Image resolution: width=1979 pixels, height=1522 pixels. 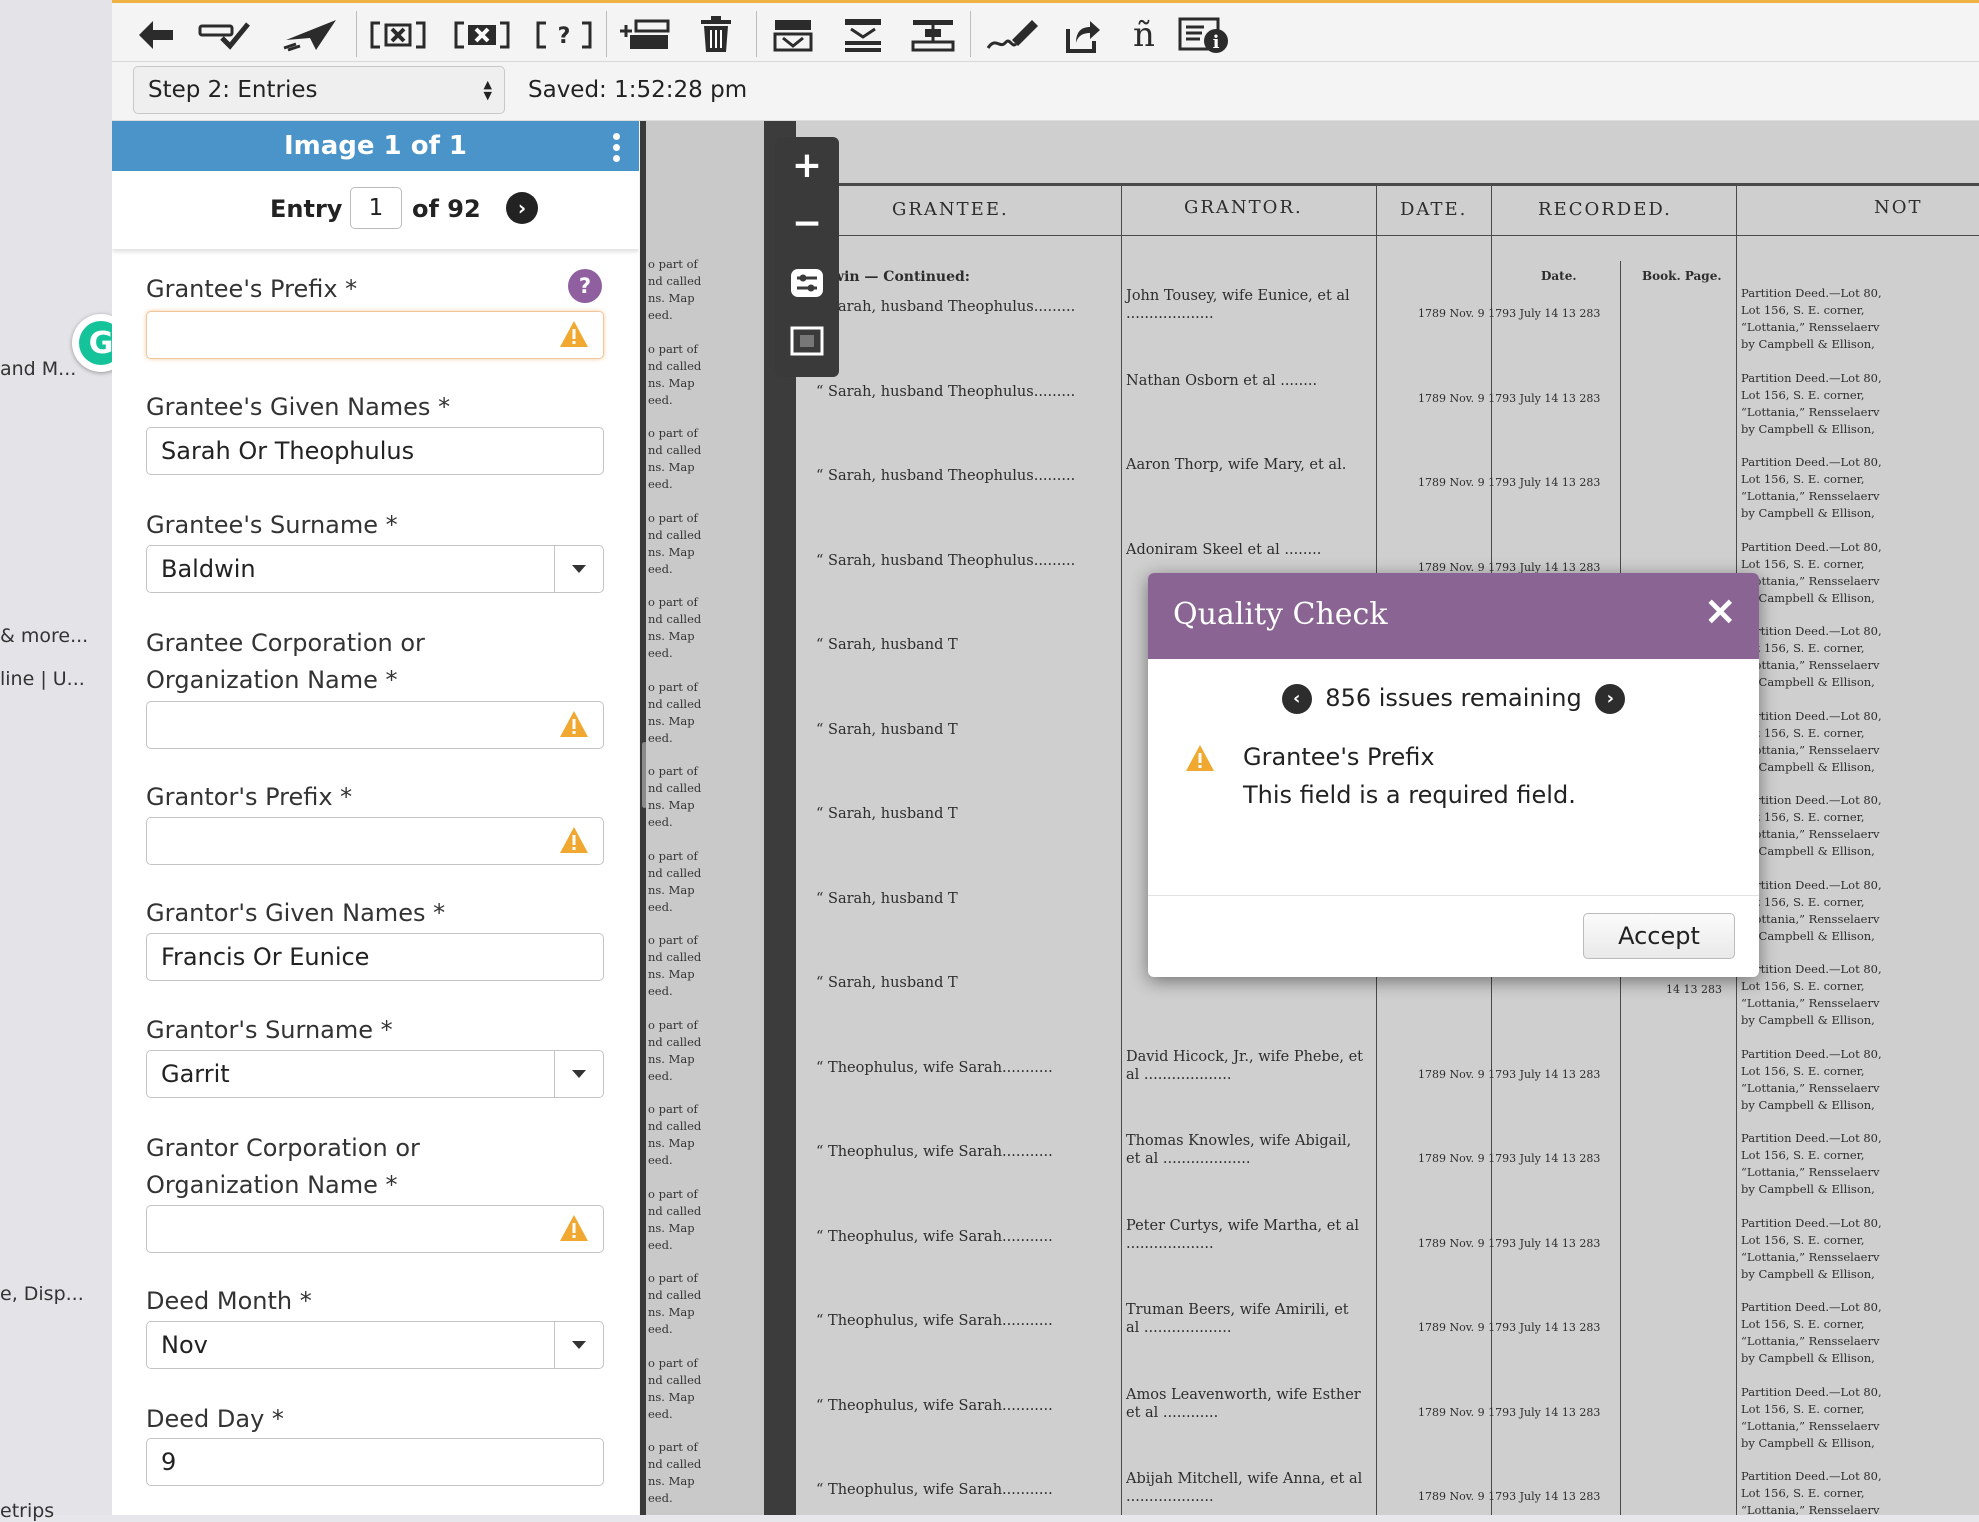 I want to click on entry-label: Entry, so click(x=306, y=209).